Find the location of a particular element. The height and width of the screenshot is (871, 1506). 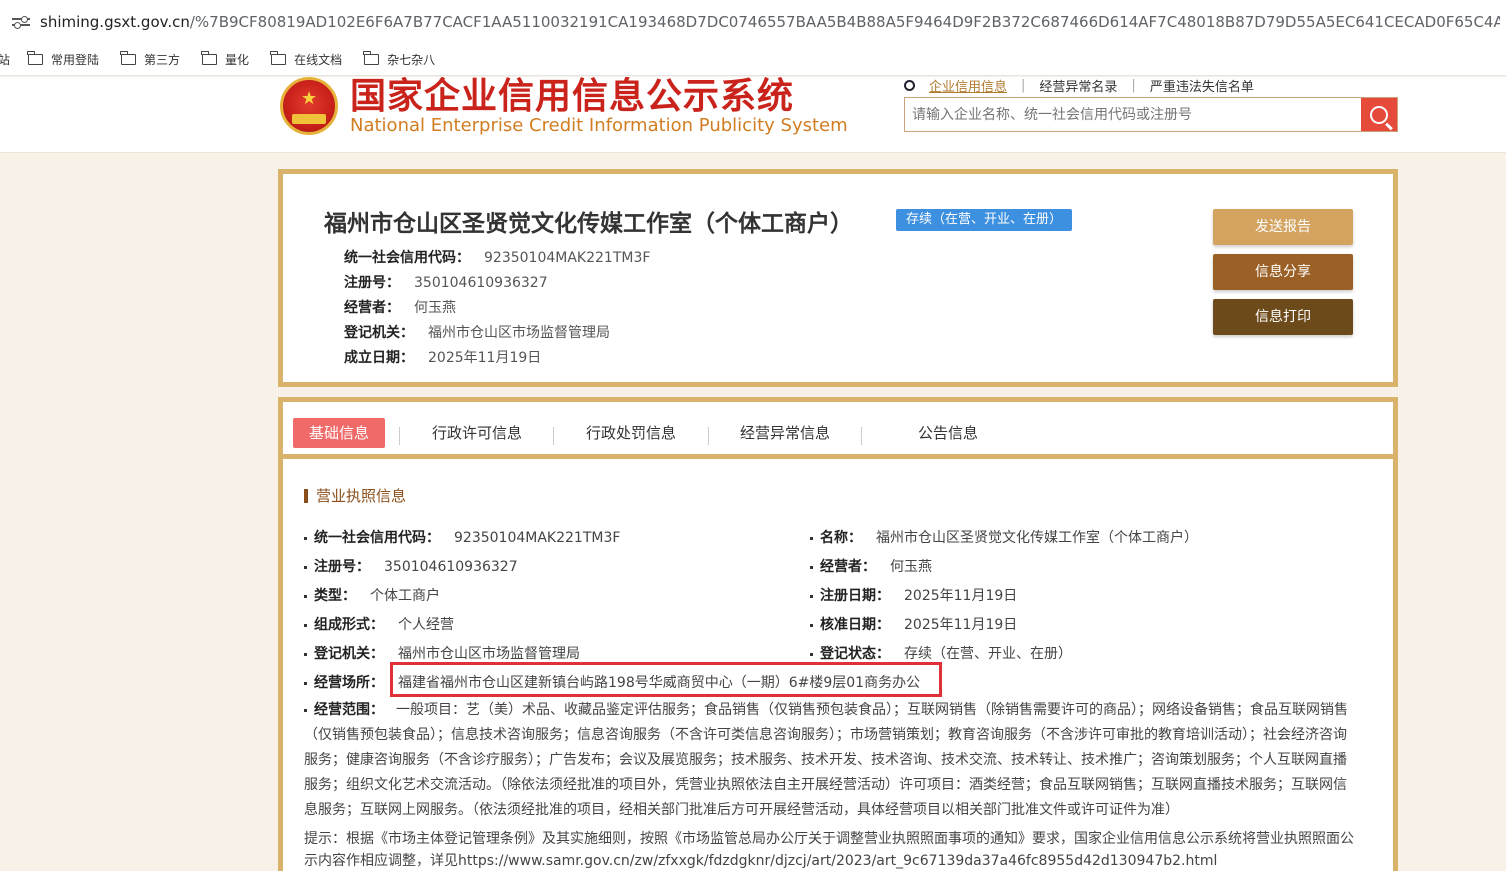

tab-abnormal-operation: 经营异常信息 is located at coordinates (785, 433).